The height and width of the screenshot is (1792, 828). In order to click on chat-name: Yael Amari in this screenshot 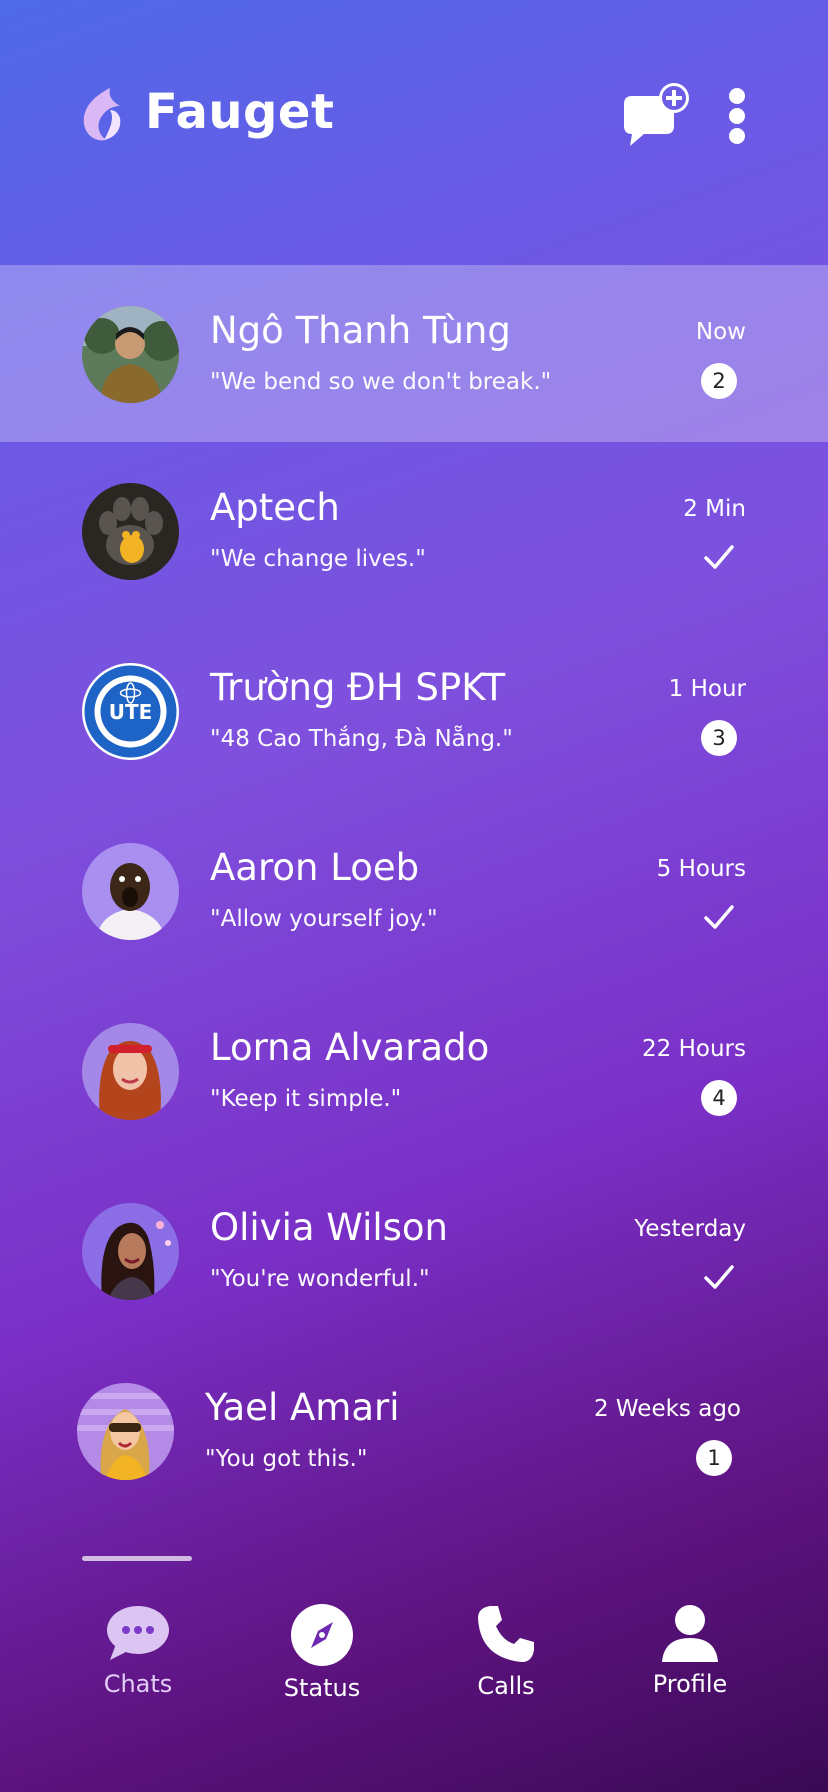, I will do `click(302, 1407)`.